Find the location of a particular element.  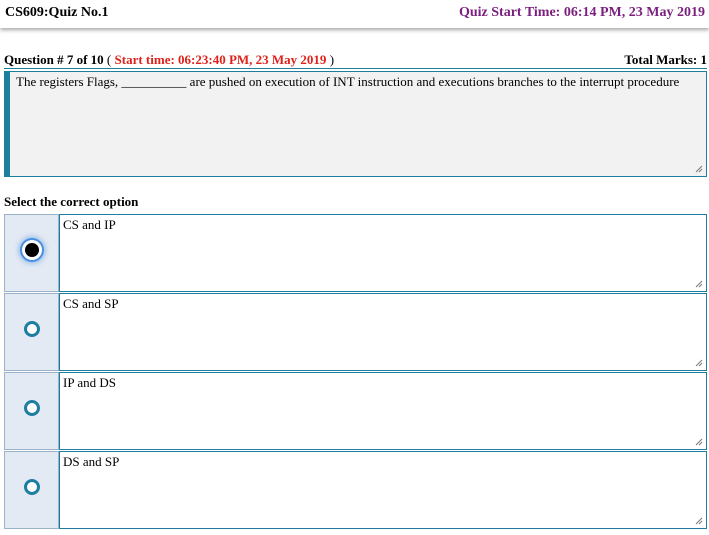

option-2: CS and SP is located at coordinates (355, 332).